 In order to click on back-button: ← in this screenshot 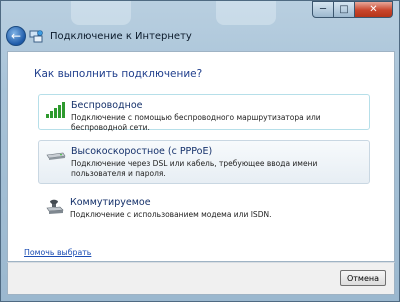, I will do `click(16, 36)`.